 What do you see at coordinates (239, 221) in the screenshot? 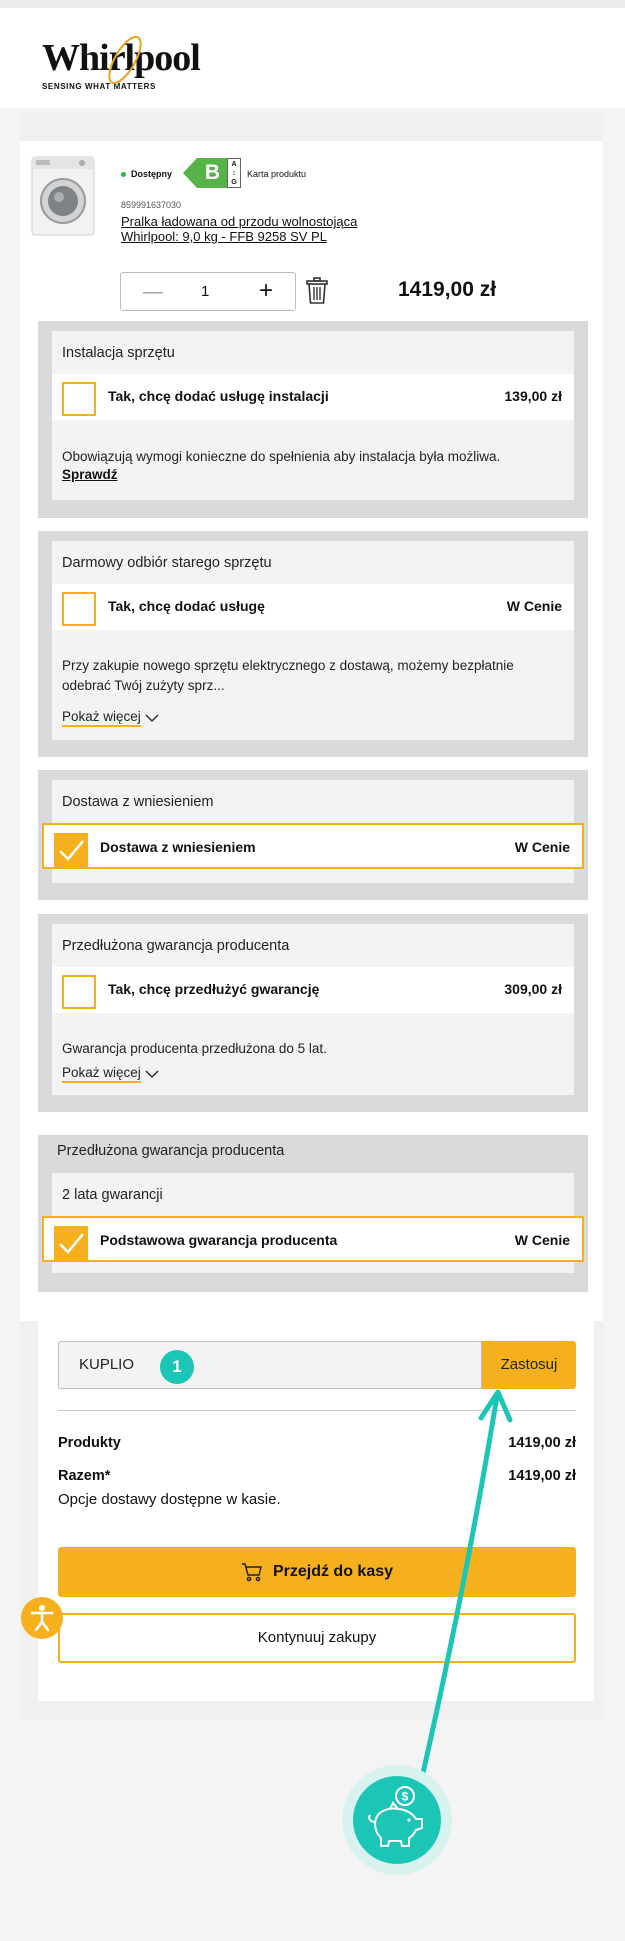
I see `product-name-line1: Pralka ładowana od przodu wolnostojąca` at bounding box center [239, 221].